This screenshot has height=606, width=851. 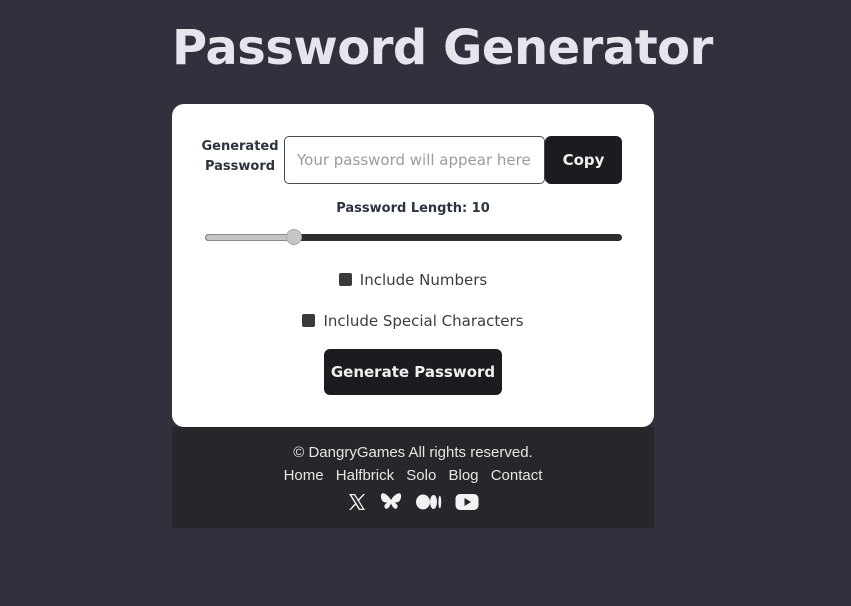 What do you see at coordinates (421, 475) in the screenshot?
I see `footer-link-solo: Solo` at bounding box center [421, 475].